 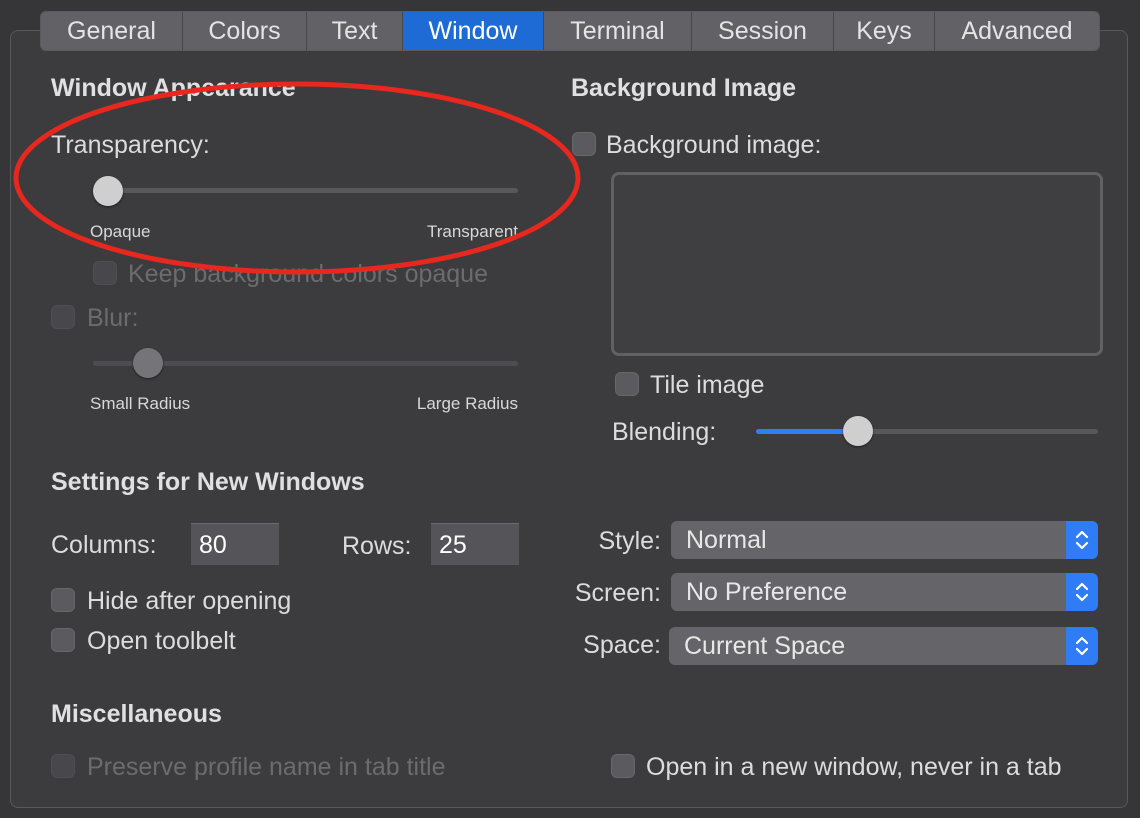 I want to click on open-new-window-checkbox, so click(x=623, y=766).